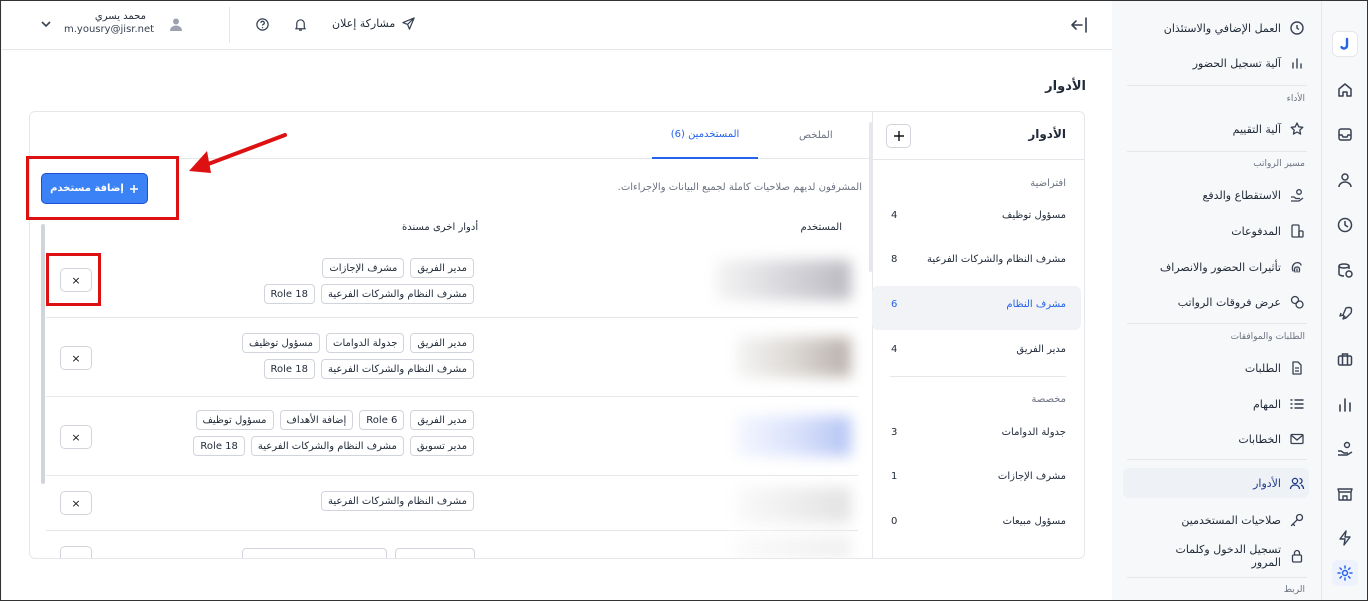  Describe the element at coordinates (1345, 359) in the screenshot. I see `briefcase-icon` at that location.